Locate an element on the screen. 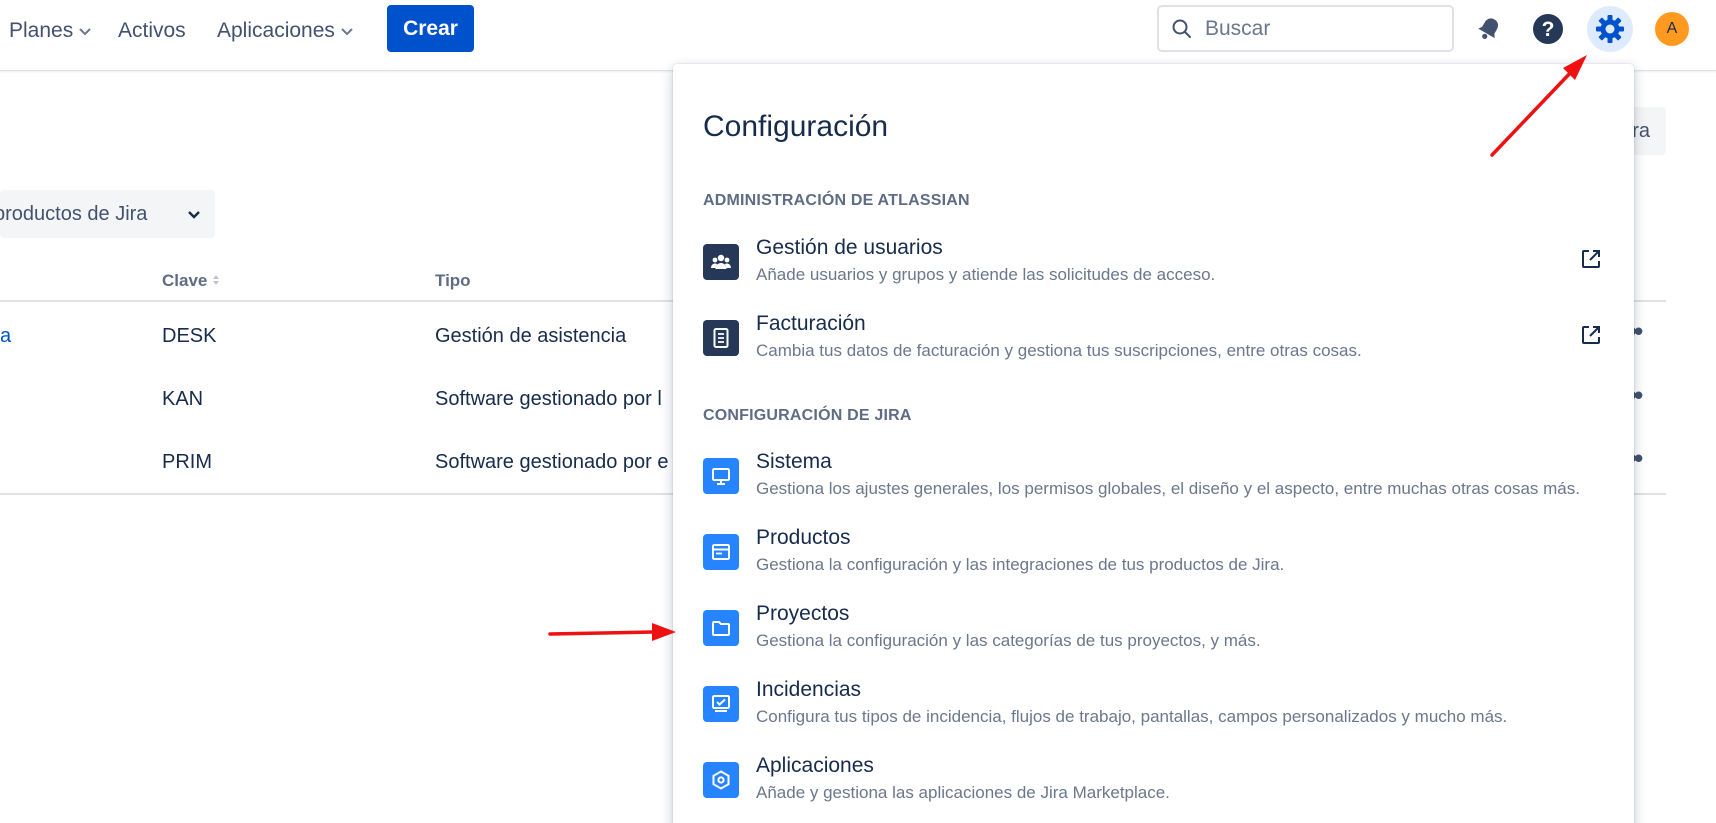  column-header-tipo: Tipo is located at coordinates (453, 280).